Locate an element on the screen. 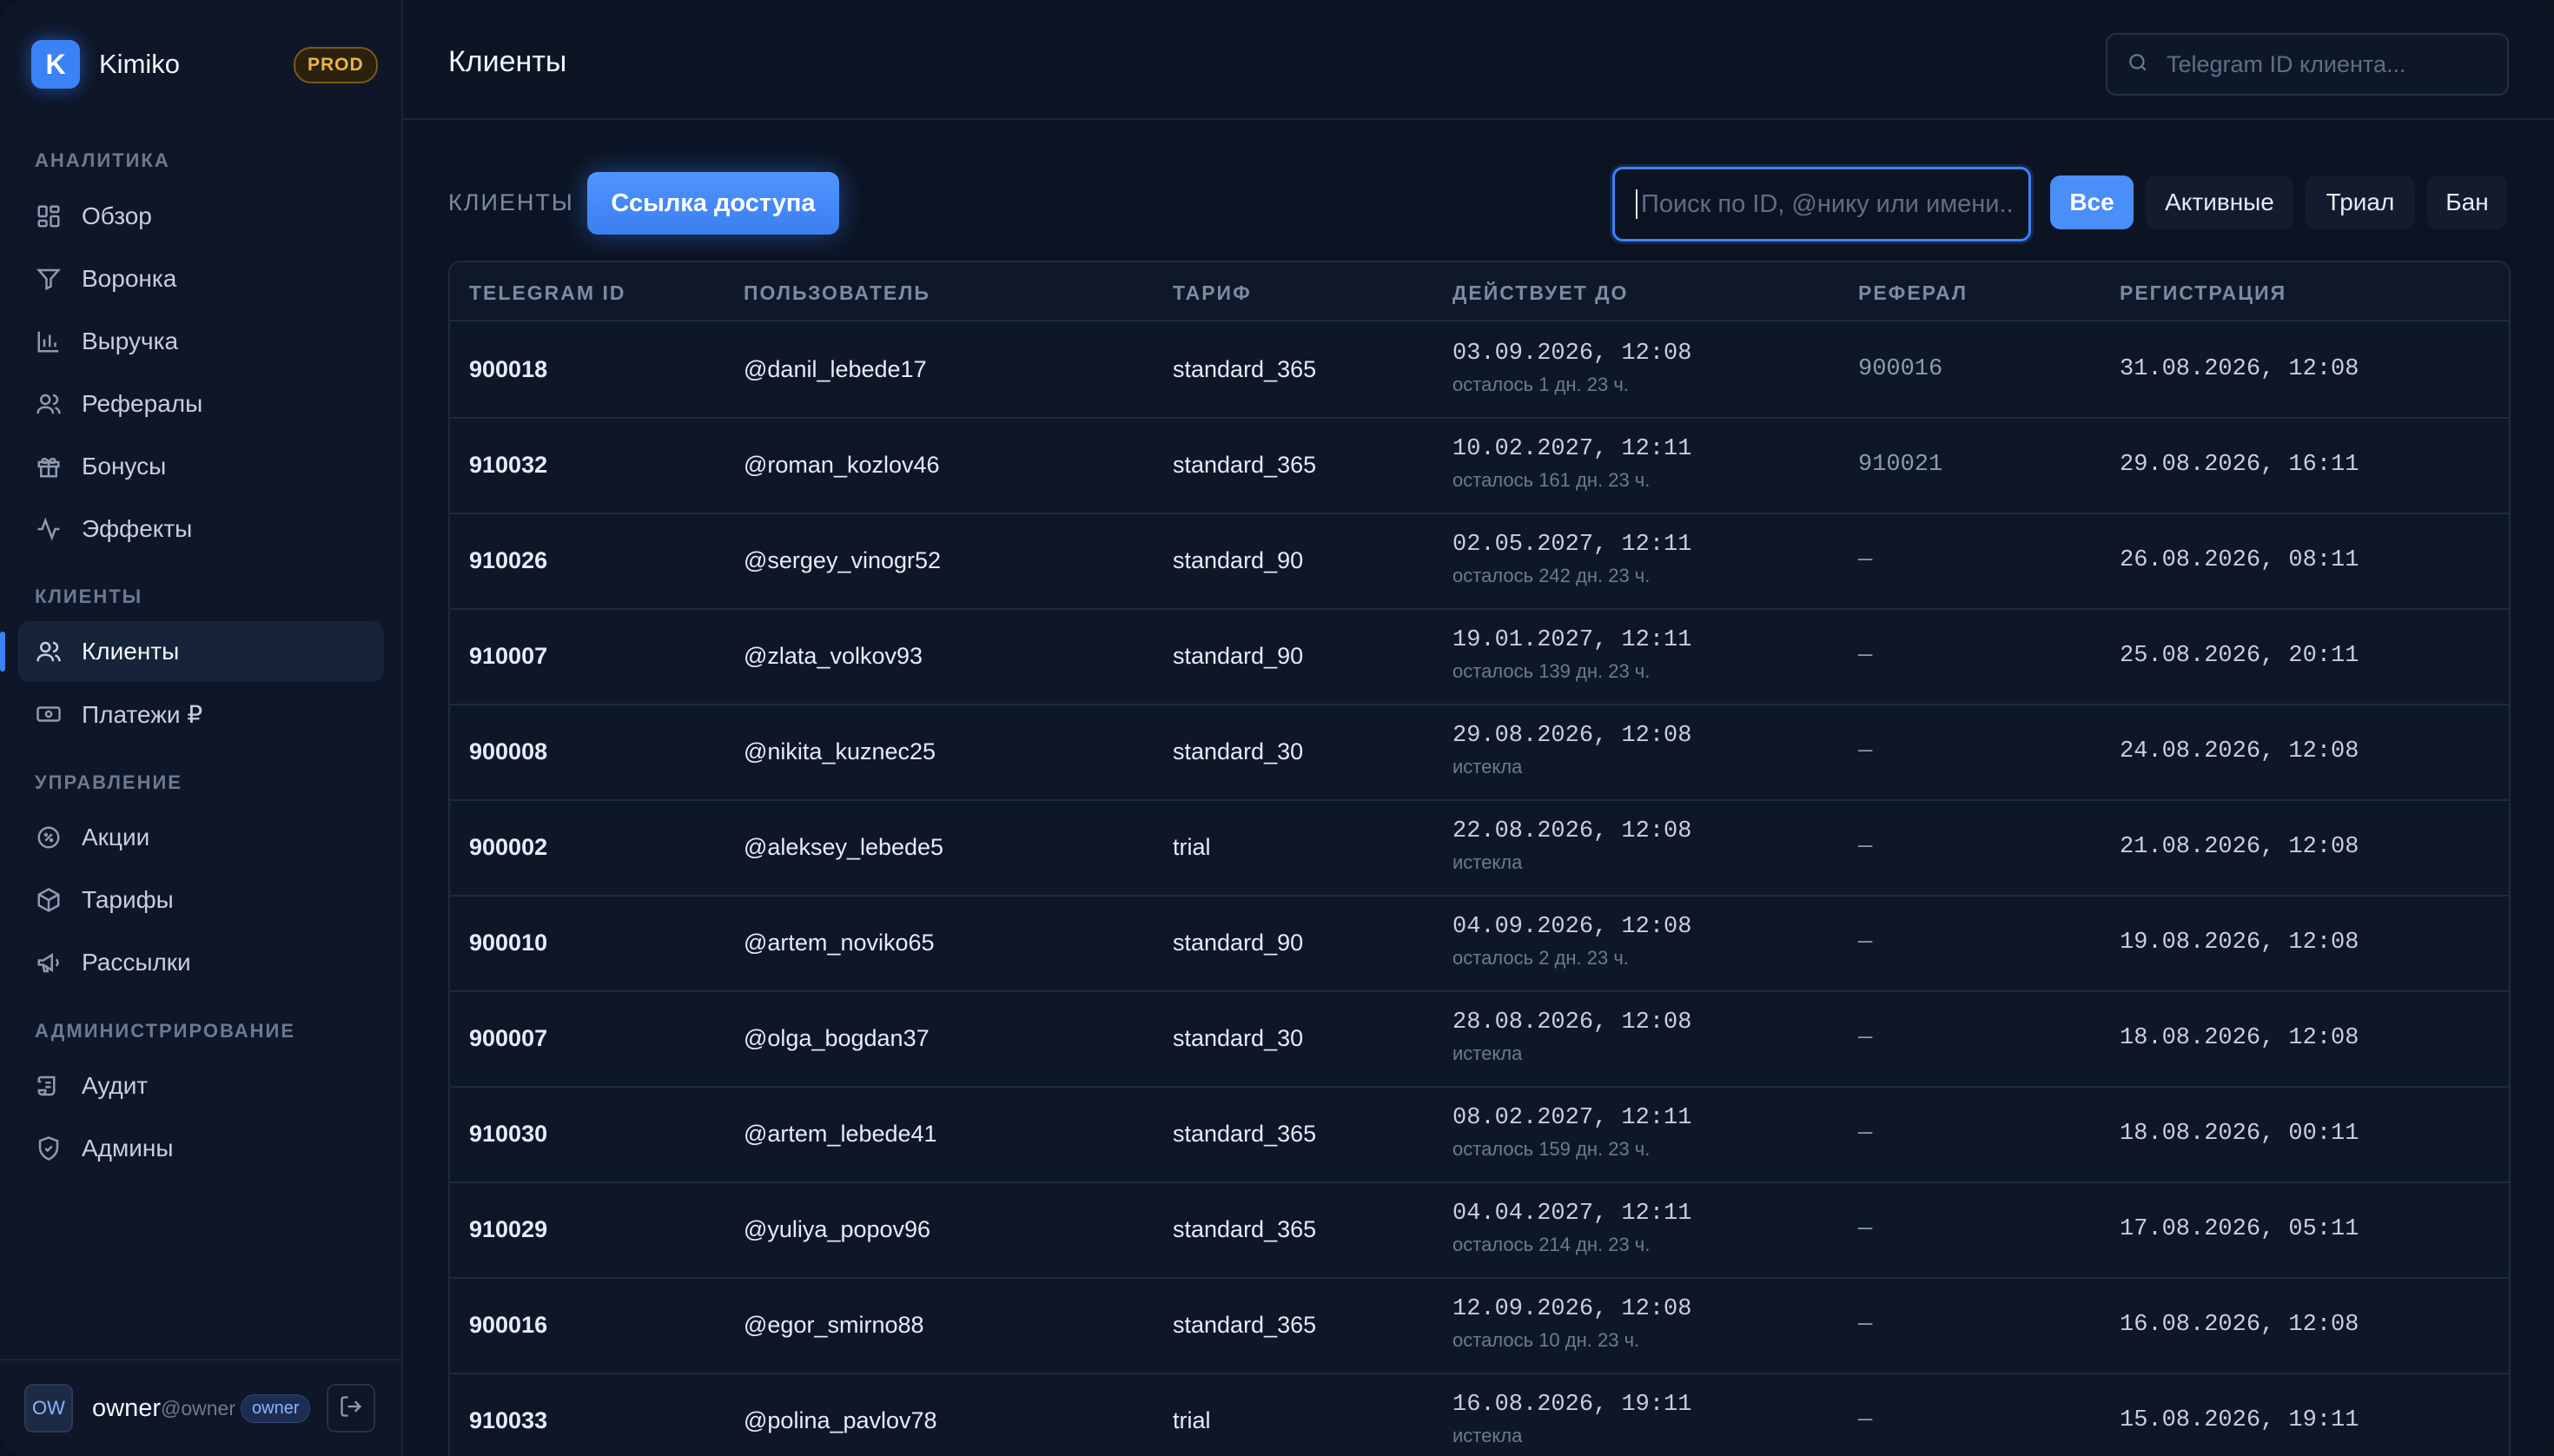 Image resolution: width=2554 pixels, height=1456 pixels. access-link-button: Ссылка доступа is located at coordinates (713, 203).